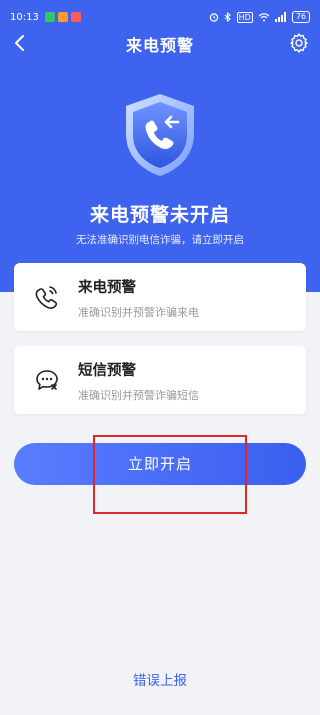 The height and width of the screenshot is (715, 320). I want to click on status-time: 10:13, so click(24, 17).